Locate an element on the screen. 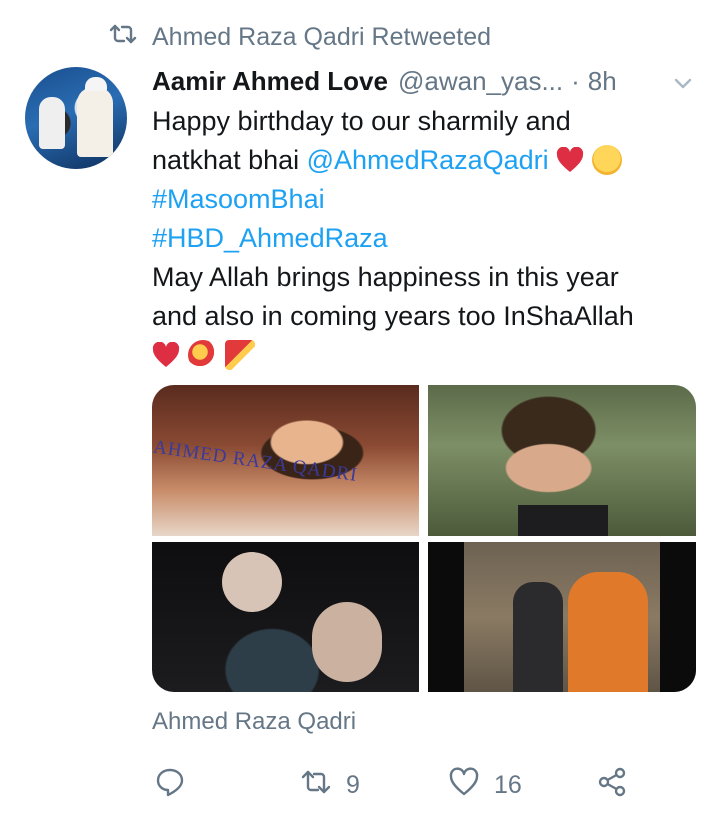 This screenshot has height=818, width=720. retweet-context: Ahmed Raza Qadri Retweeted is located at coordinates (299, 37).